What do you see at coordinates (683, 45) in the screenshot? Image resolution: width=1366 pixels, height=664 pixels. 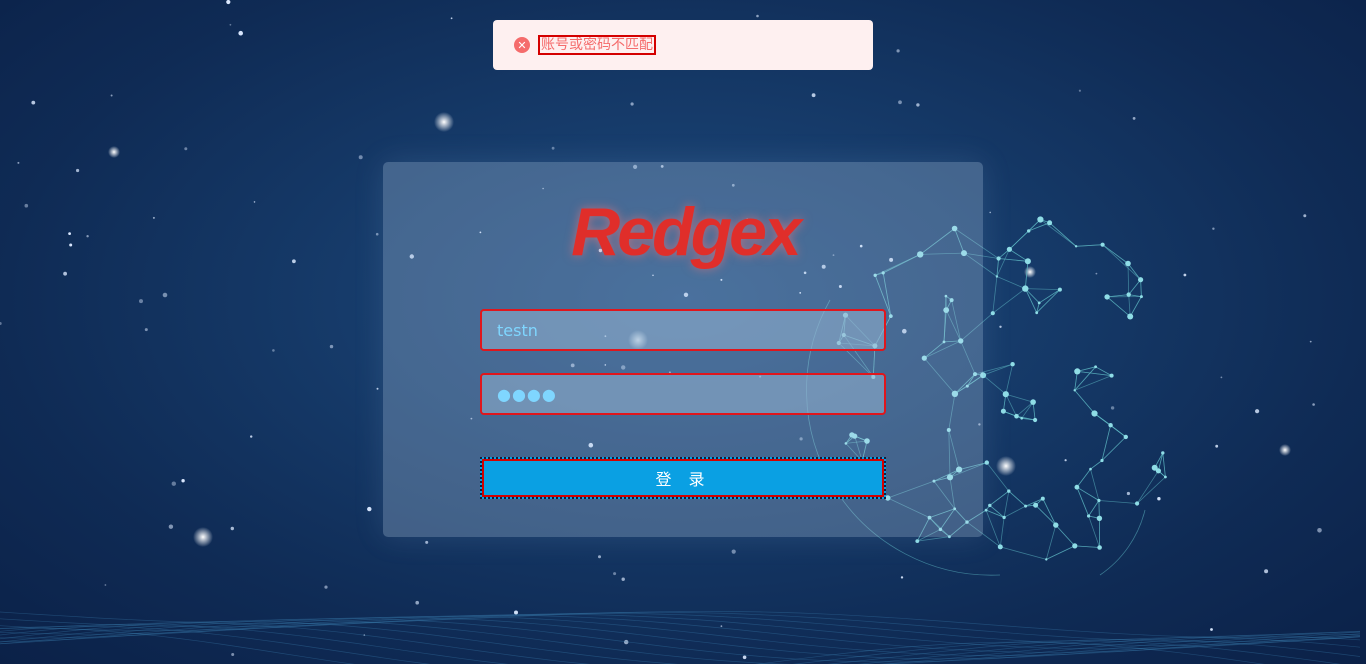 I see `error-toast: ✕ 账号或密码不匹配` at bounding box center [683, 45].